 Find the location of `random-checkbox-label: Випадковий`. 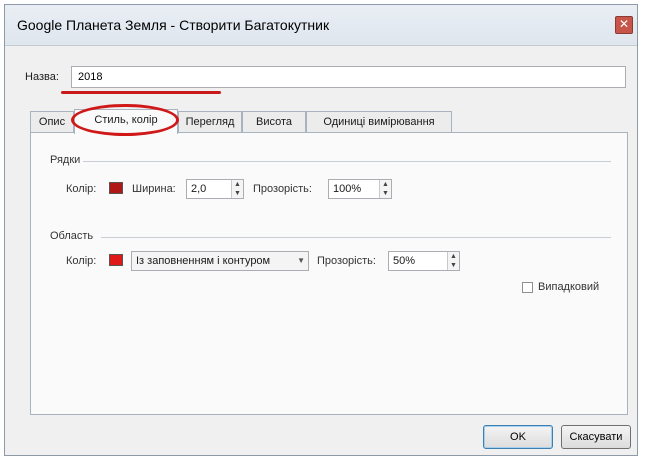

random-checkbox-label: Випадковий is located at coordinates (569, 287).